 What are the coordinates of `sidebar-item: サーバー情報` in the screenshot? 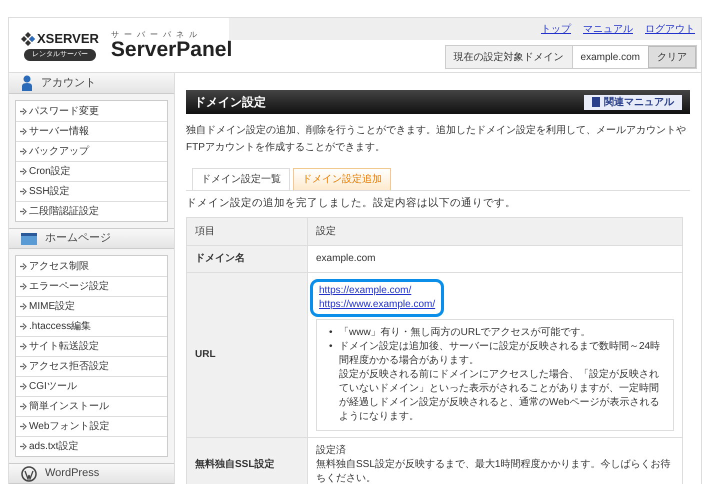 It's located at (91, 131).